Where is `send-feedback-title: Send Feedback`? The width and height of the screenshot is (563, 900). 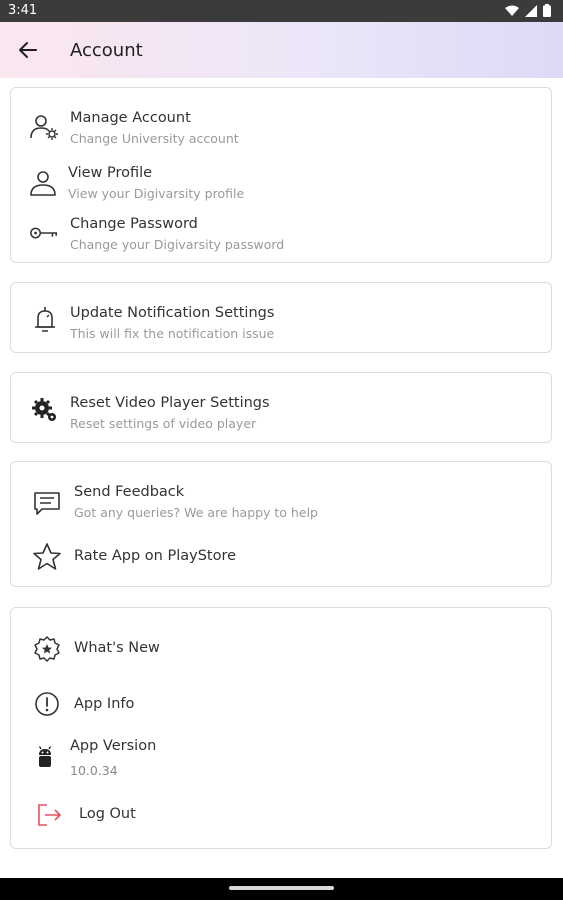 send-feedback-title: Send Feedback is located at coordinates (129, 492).